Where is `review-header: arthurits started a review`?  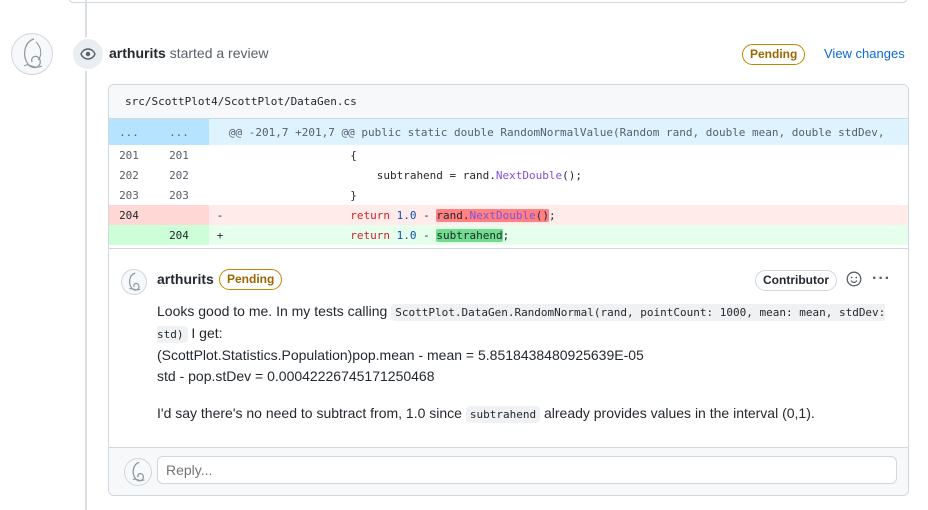
review-header: arthurits started a review is located at coordinates (189, 53).